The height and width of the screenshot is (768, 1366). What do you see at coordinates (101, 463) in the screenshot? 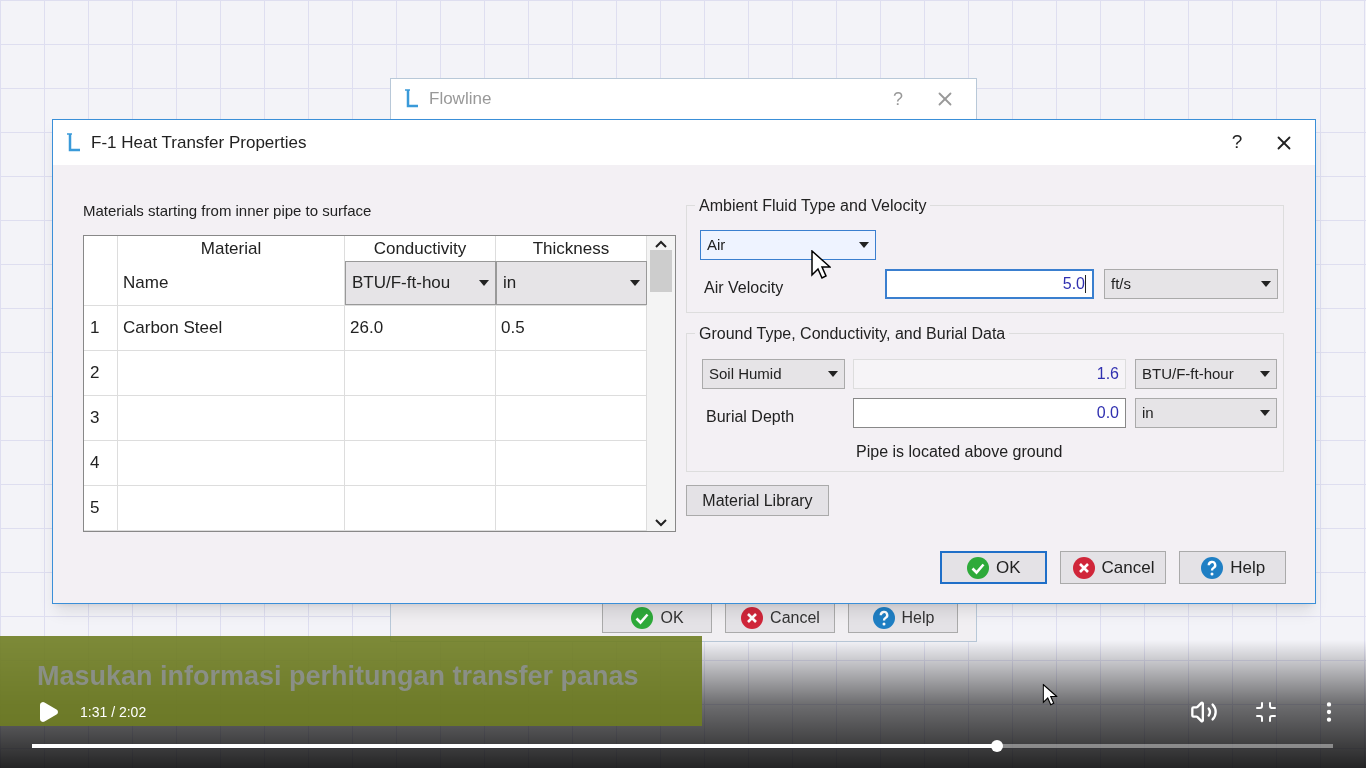
I see `row-number: 4` at bounding box center [101, 463].